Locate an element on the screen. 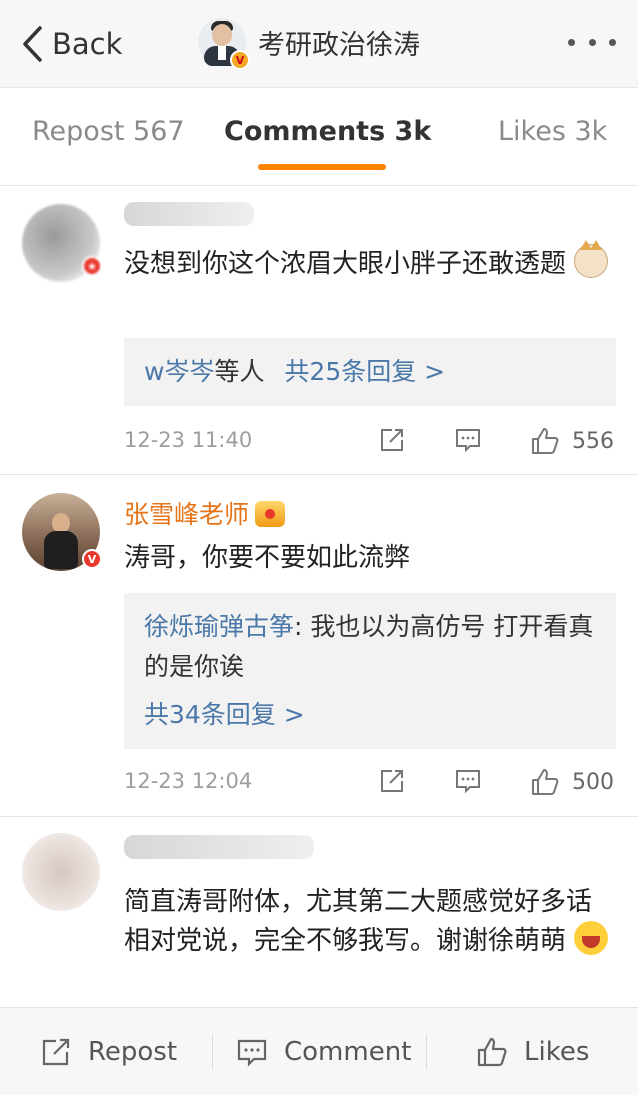 Image resolution: width=638 pixels, height=1095 pixels. comment-time: 12-23 12:04 is located at coordinates (188, 781).